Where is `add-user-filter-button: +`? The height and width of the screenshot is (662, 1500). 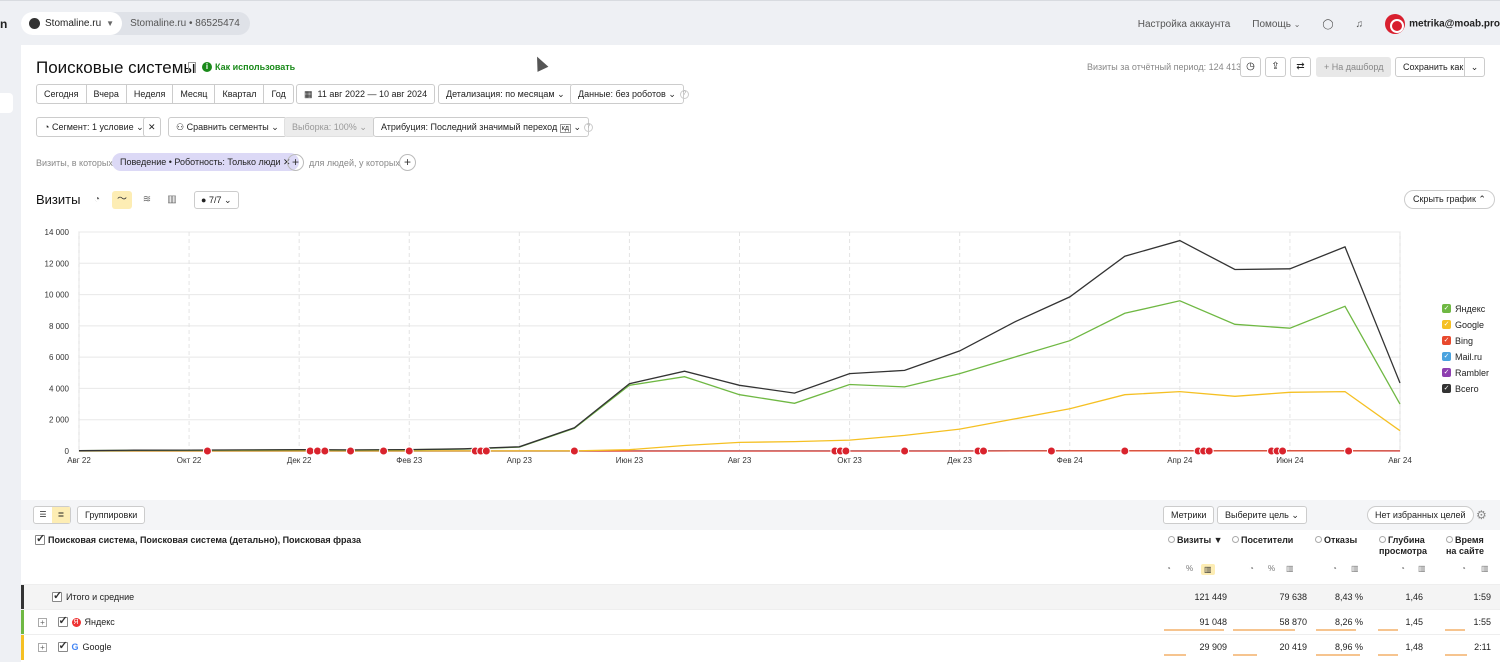 add-user-filter-button: + is located at coordinates (407, 162).